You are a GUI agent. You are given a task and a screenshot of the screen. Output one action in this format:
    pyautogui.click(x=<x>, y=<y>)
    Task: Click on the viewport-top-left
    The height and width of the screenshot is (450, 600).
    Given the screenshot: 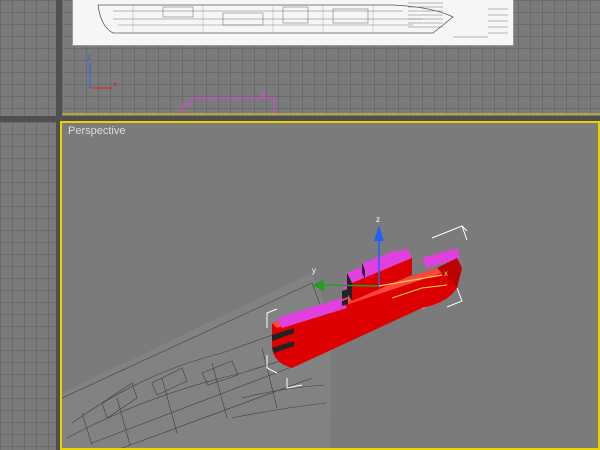 What is the action you would take?
    pyautogui.click(x=28, y=58)
    